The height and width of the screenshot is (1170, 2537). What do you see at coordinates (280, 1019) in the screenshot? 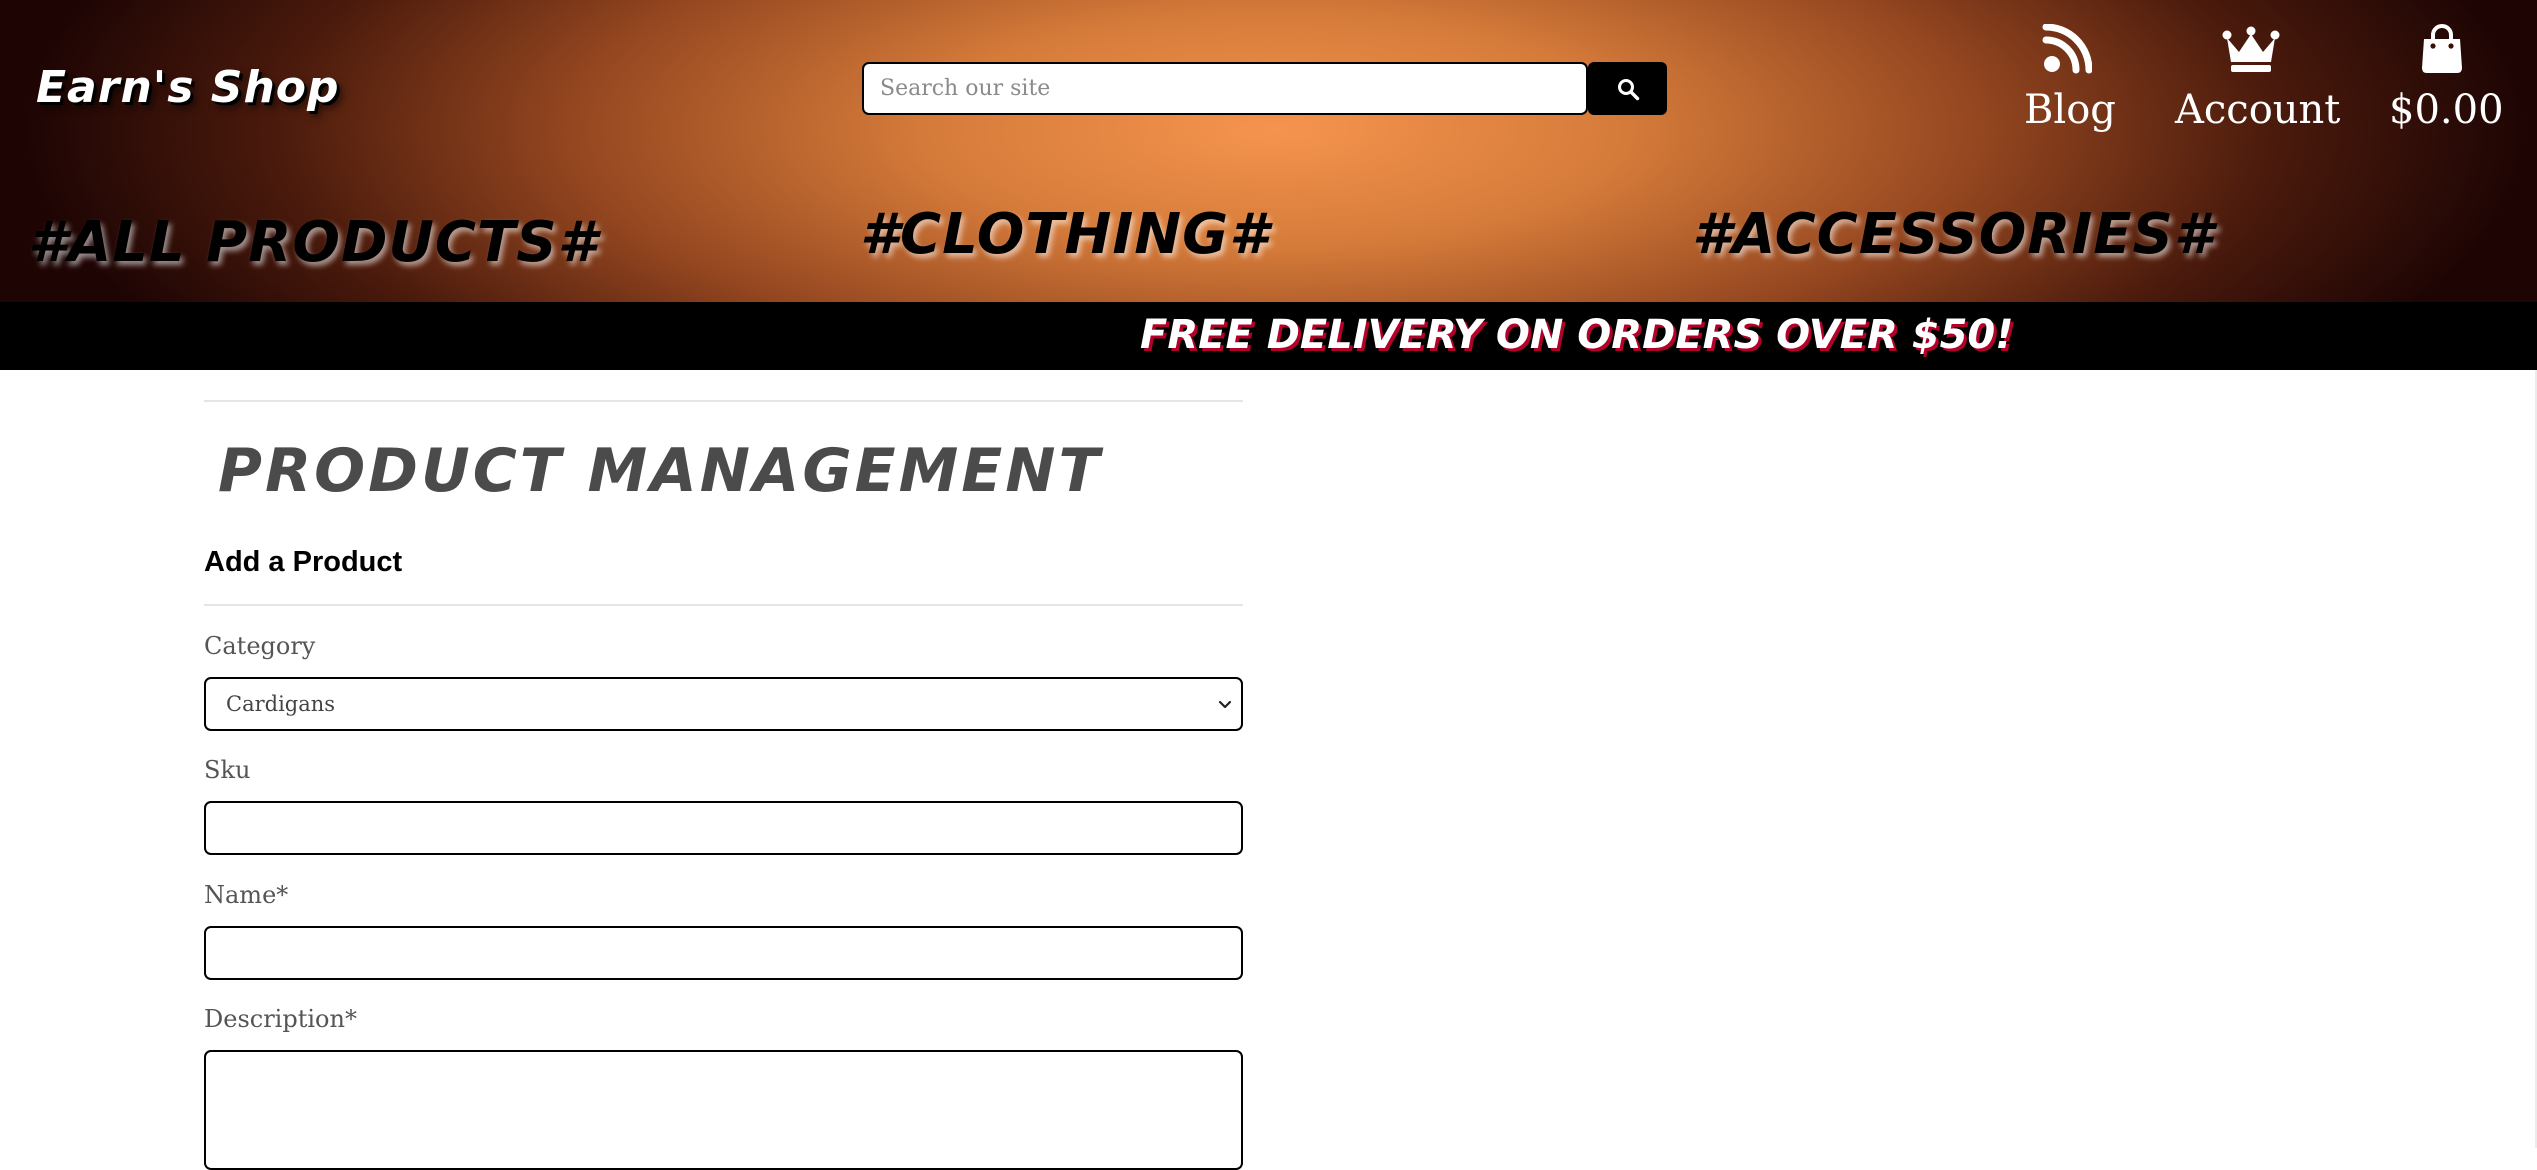
I see `description-label: Description*` at bounding box center [280, 1019].